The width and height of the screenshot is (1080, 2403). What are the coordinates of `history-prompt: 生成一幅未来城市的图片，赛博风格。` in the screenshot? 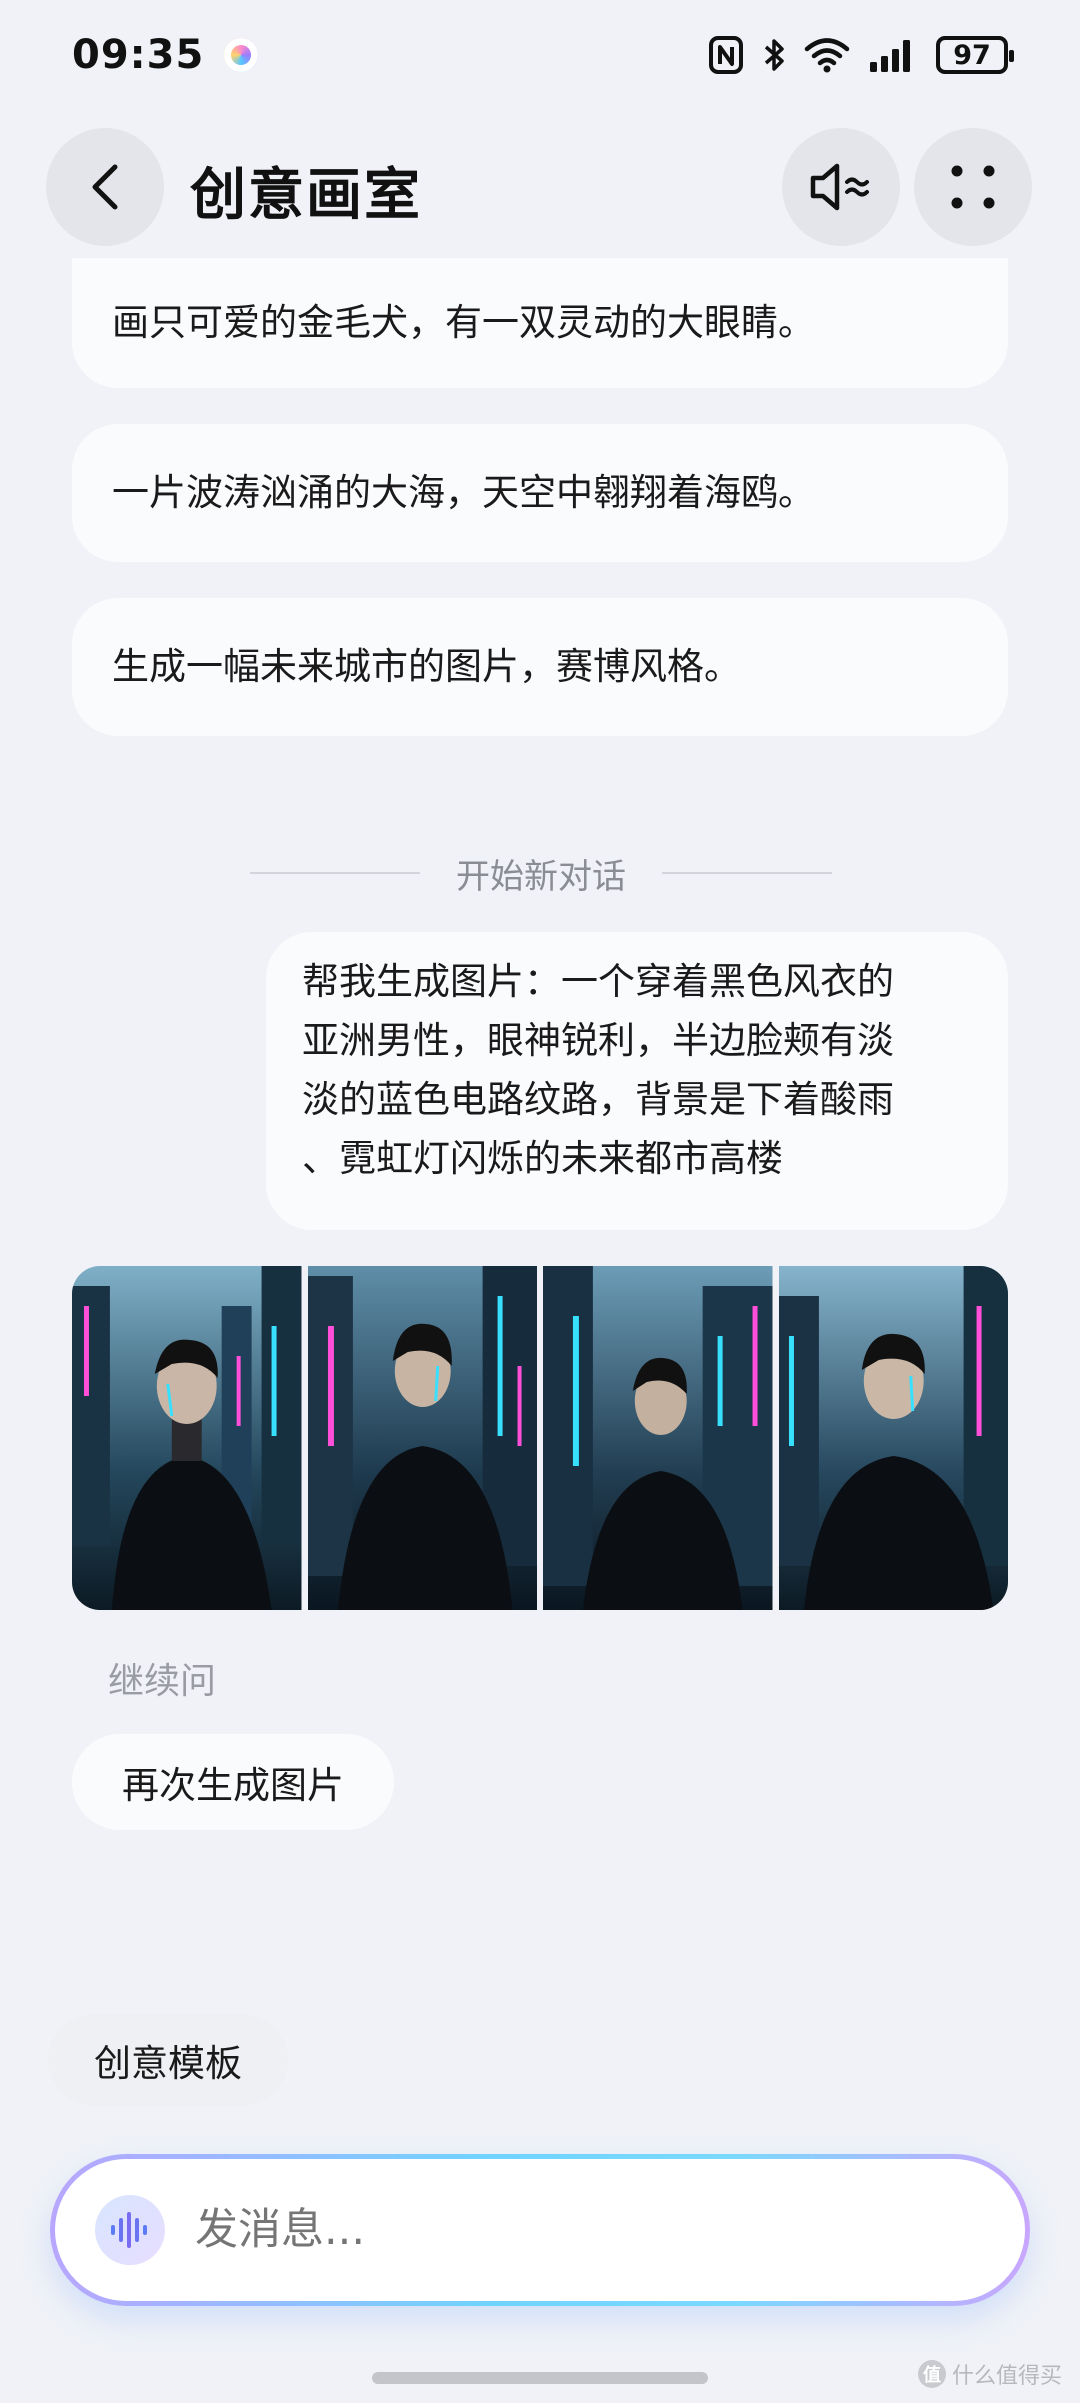 It's located at (540, 667).